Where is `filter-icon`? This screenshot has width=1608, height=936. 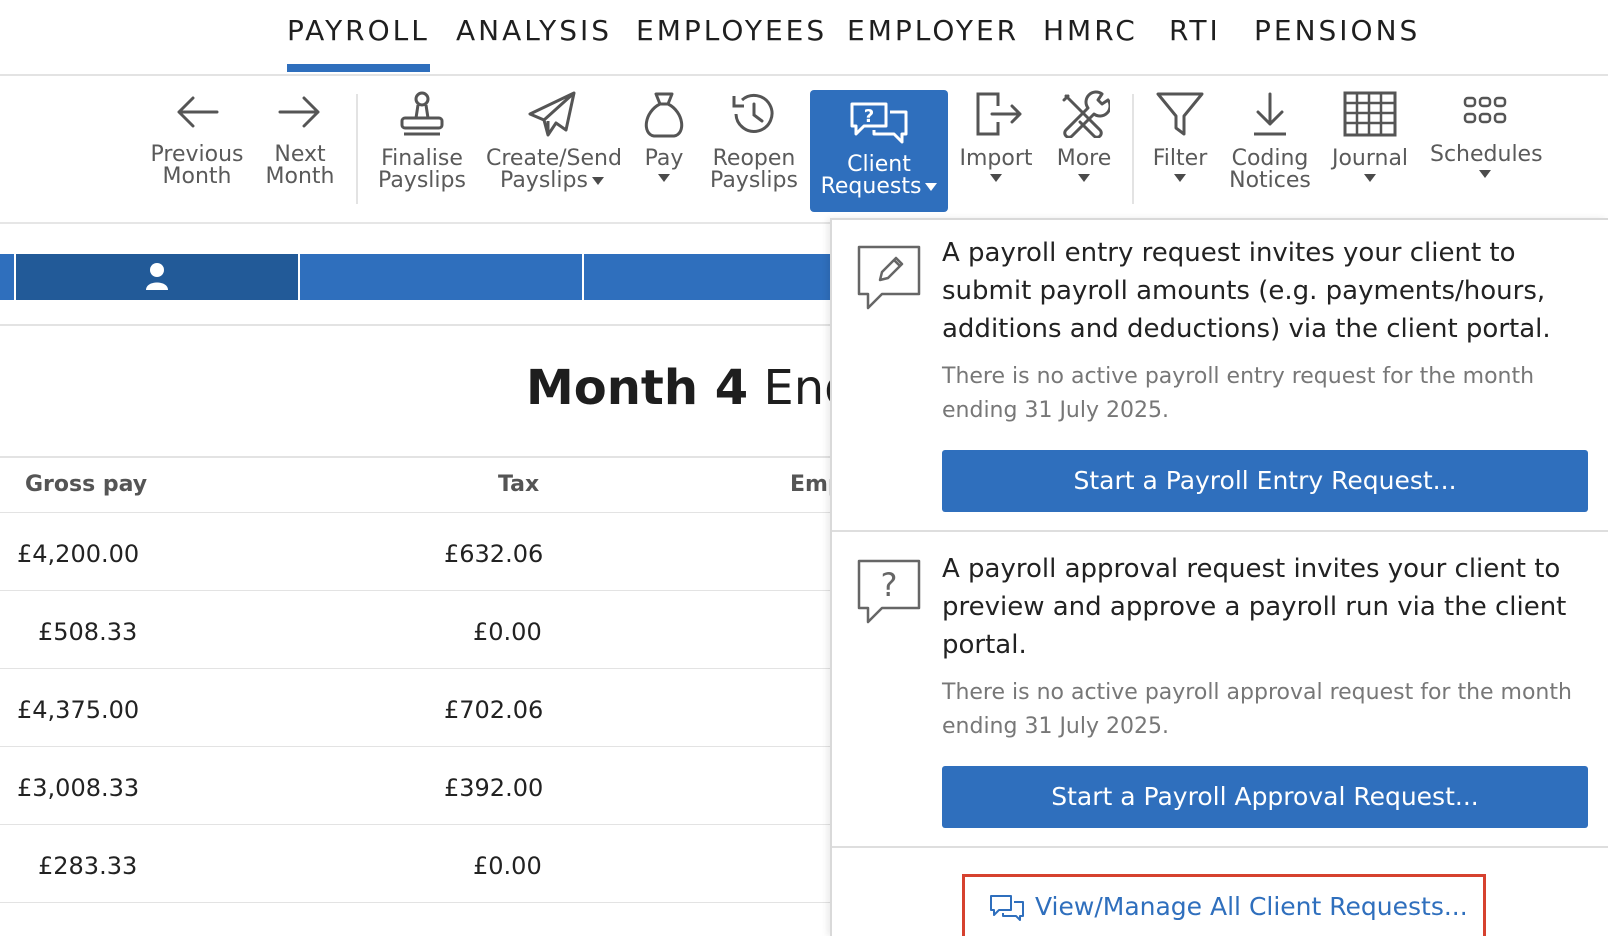 filter-icon is located at coordinates (1180, 114).